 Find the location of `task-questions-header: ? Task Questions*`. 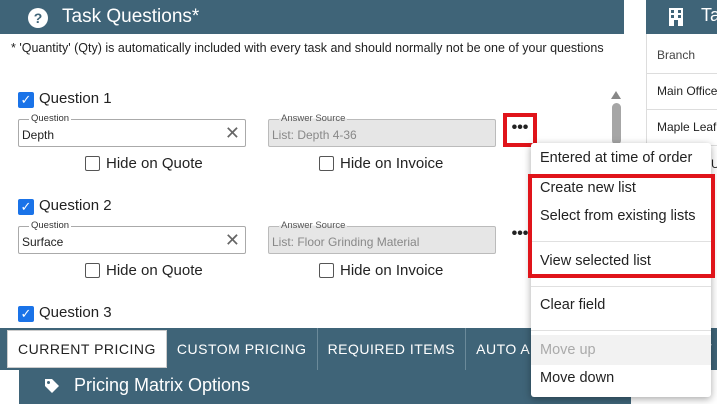

task-questions-header: ? Task Questions* is located at coordinates (312, 17).